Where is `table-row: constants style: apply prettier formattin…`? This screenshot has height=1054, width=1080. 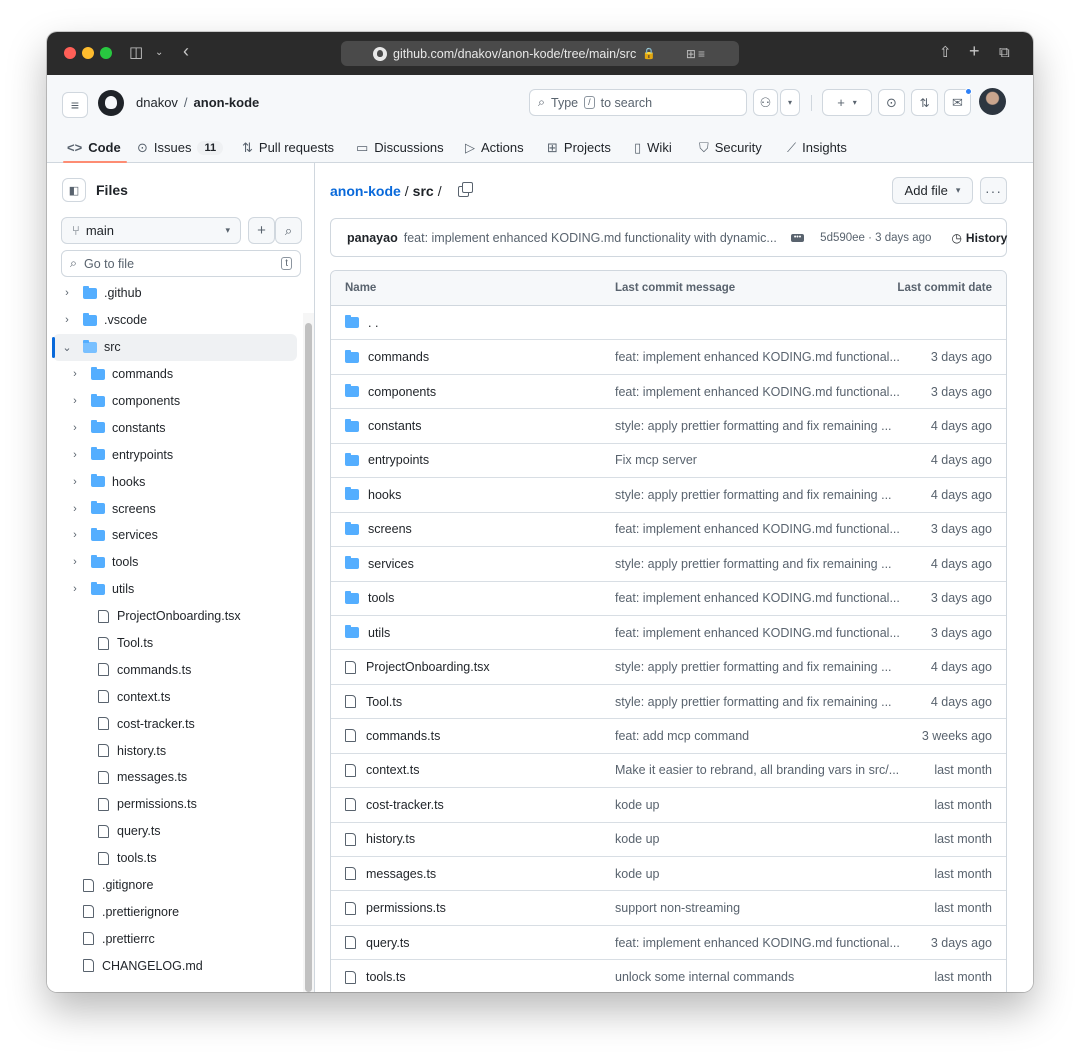 table-row: constants style: apply prettier formattin… is located at coordinates (668, 426).